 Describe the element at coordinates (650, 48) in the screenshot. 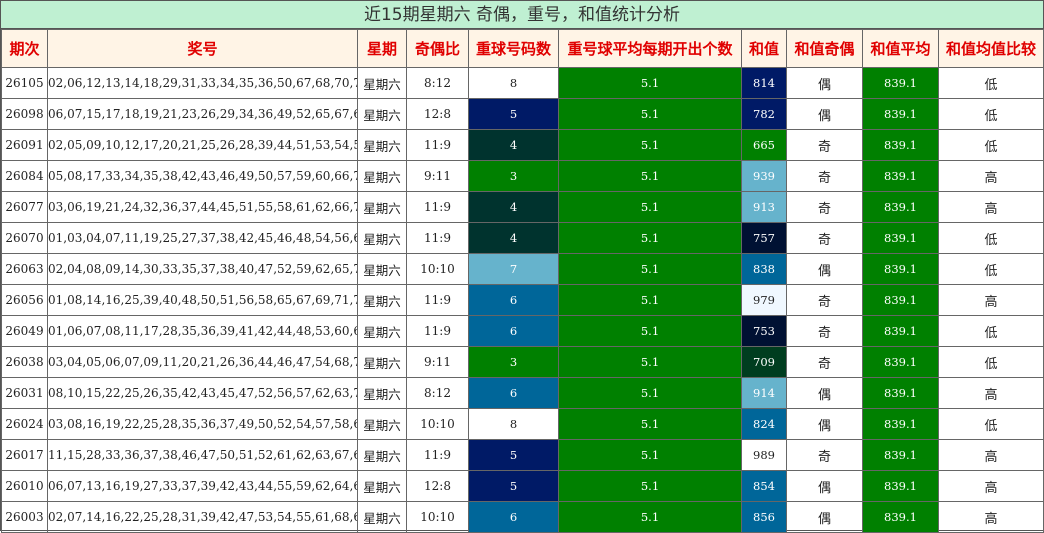

I see `col-header-repeat-average: 重号球平均每期开出个数` at that location.